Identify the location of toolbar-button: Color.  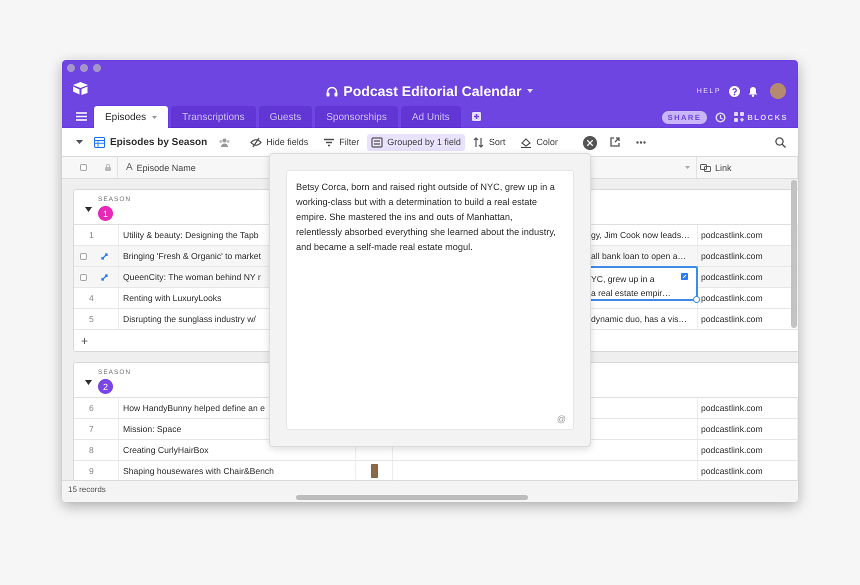
(539, 142).